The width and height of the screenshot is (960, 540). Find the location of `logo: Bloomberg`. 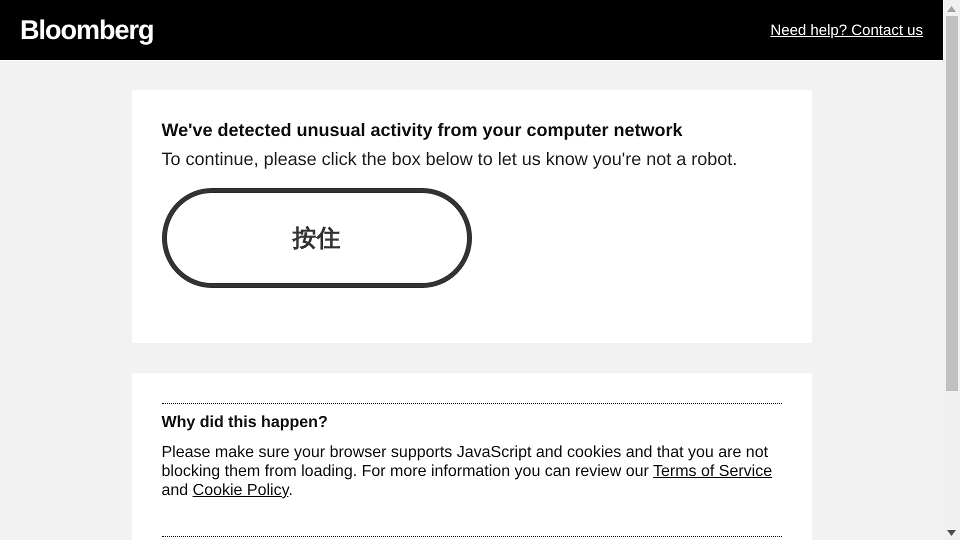

logo: Bloomberg is located at coordinates (87, 30).